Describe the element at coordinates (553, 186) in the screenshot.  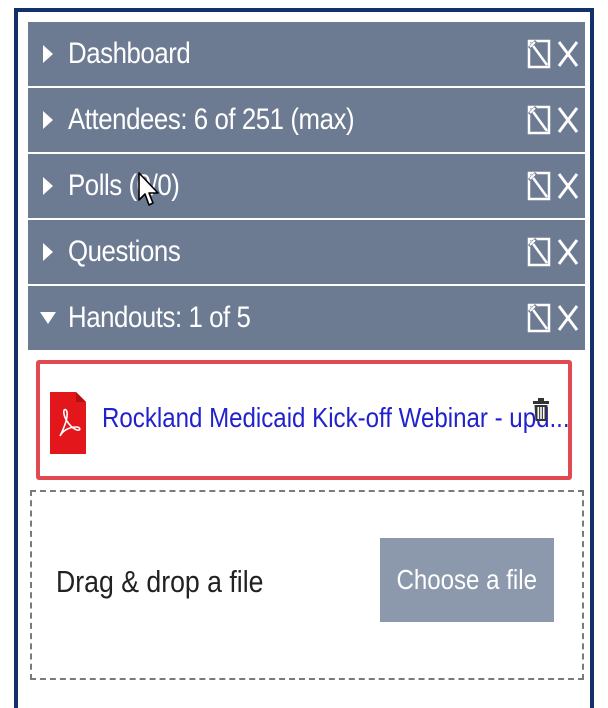
I see `section-polls-actions` at that location.